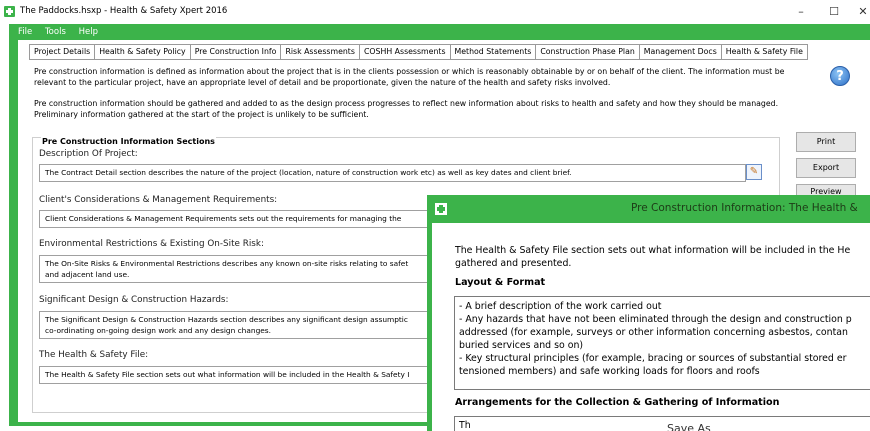  I want to click on maximize-button: ☐, so click(834, 12).